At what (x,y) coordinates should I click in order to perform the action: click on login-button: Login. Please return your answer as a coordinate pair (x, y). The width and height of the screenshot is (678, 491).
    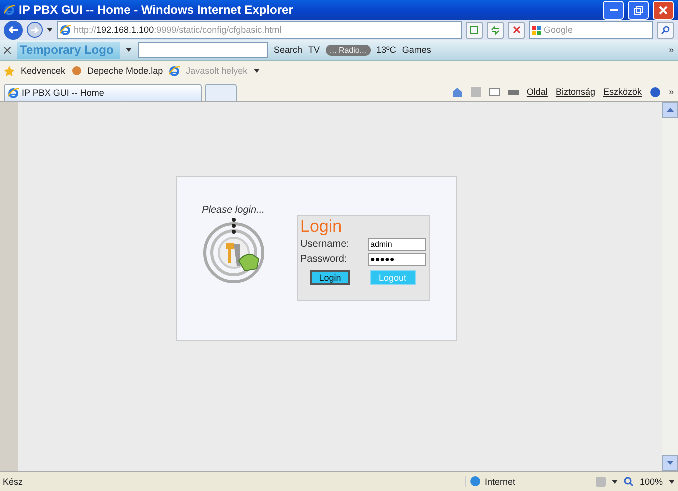
    Looking at the image, I should click on (330, 277).